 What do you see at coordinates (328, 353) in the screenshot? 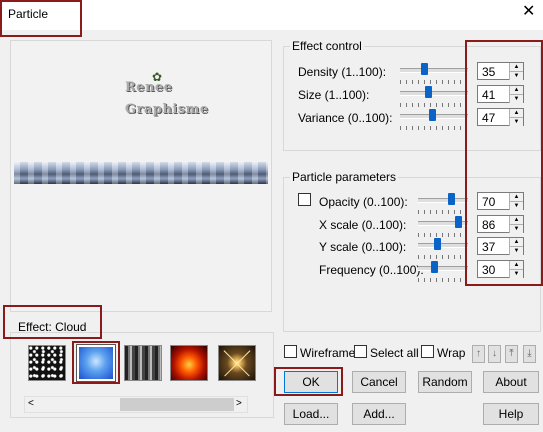
I see `wireframe-label: Wireframe` at bounding box center [328, 353].